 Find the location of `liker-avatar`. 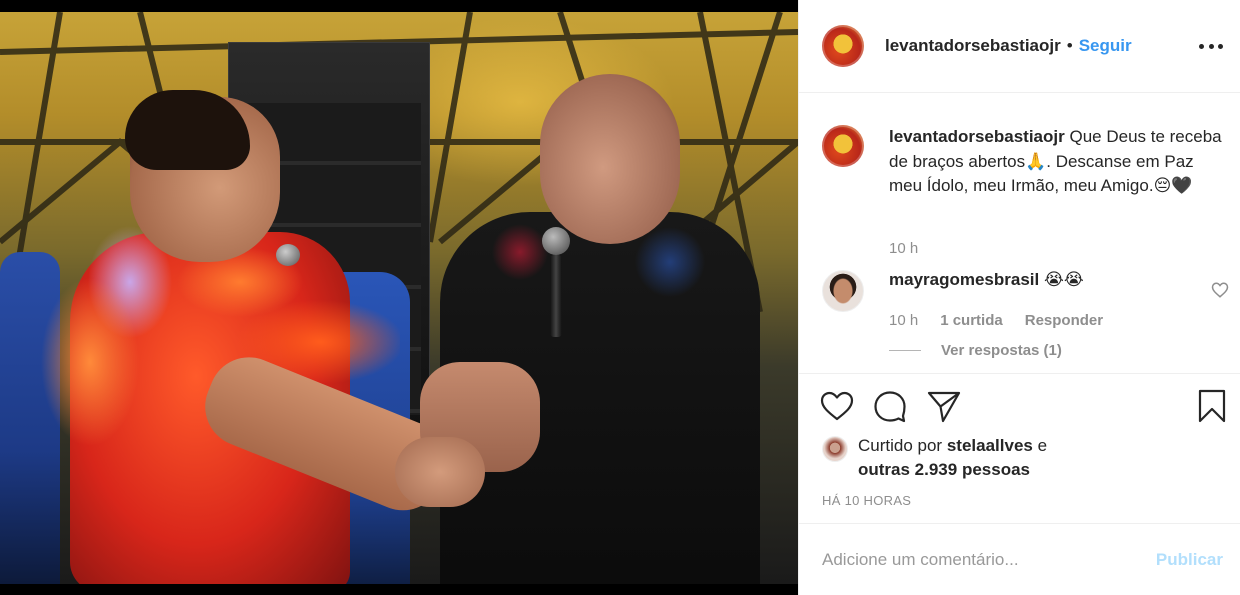

liker-avatar is located at coordinates (835, 449).